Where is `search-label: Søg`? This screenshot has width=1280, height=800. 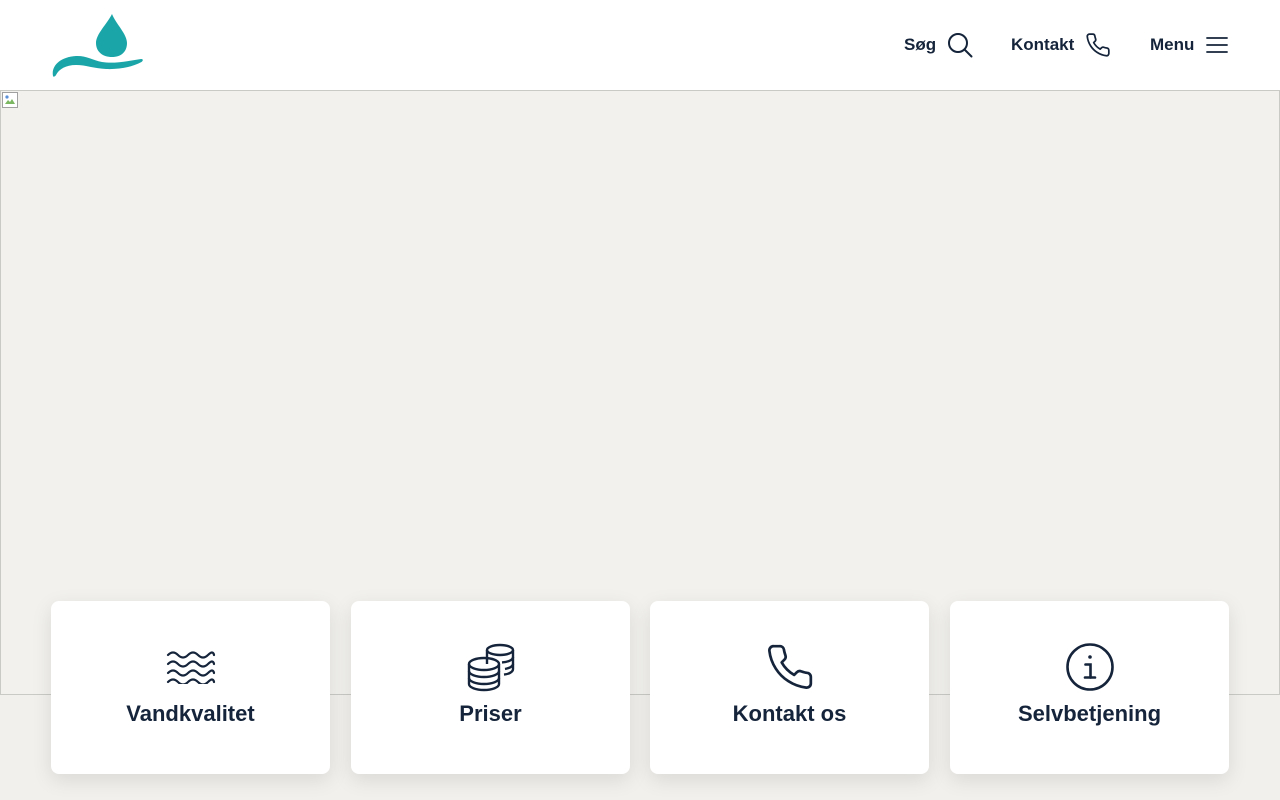 search-label: Søg is located at coordinates (920, 44).